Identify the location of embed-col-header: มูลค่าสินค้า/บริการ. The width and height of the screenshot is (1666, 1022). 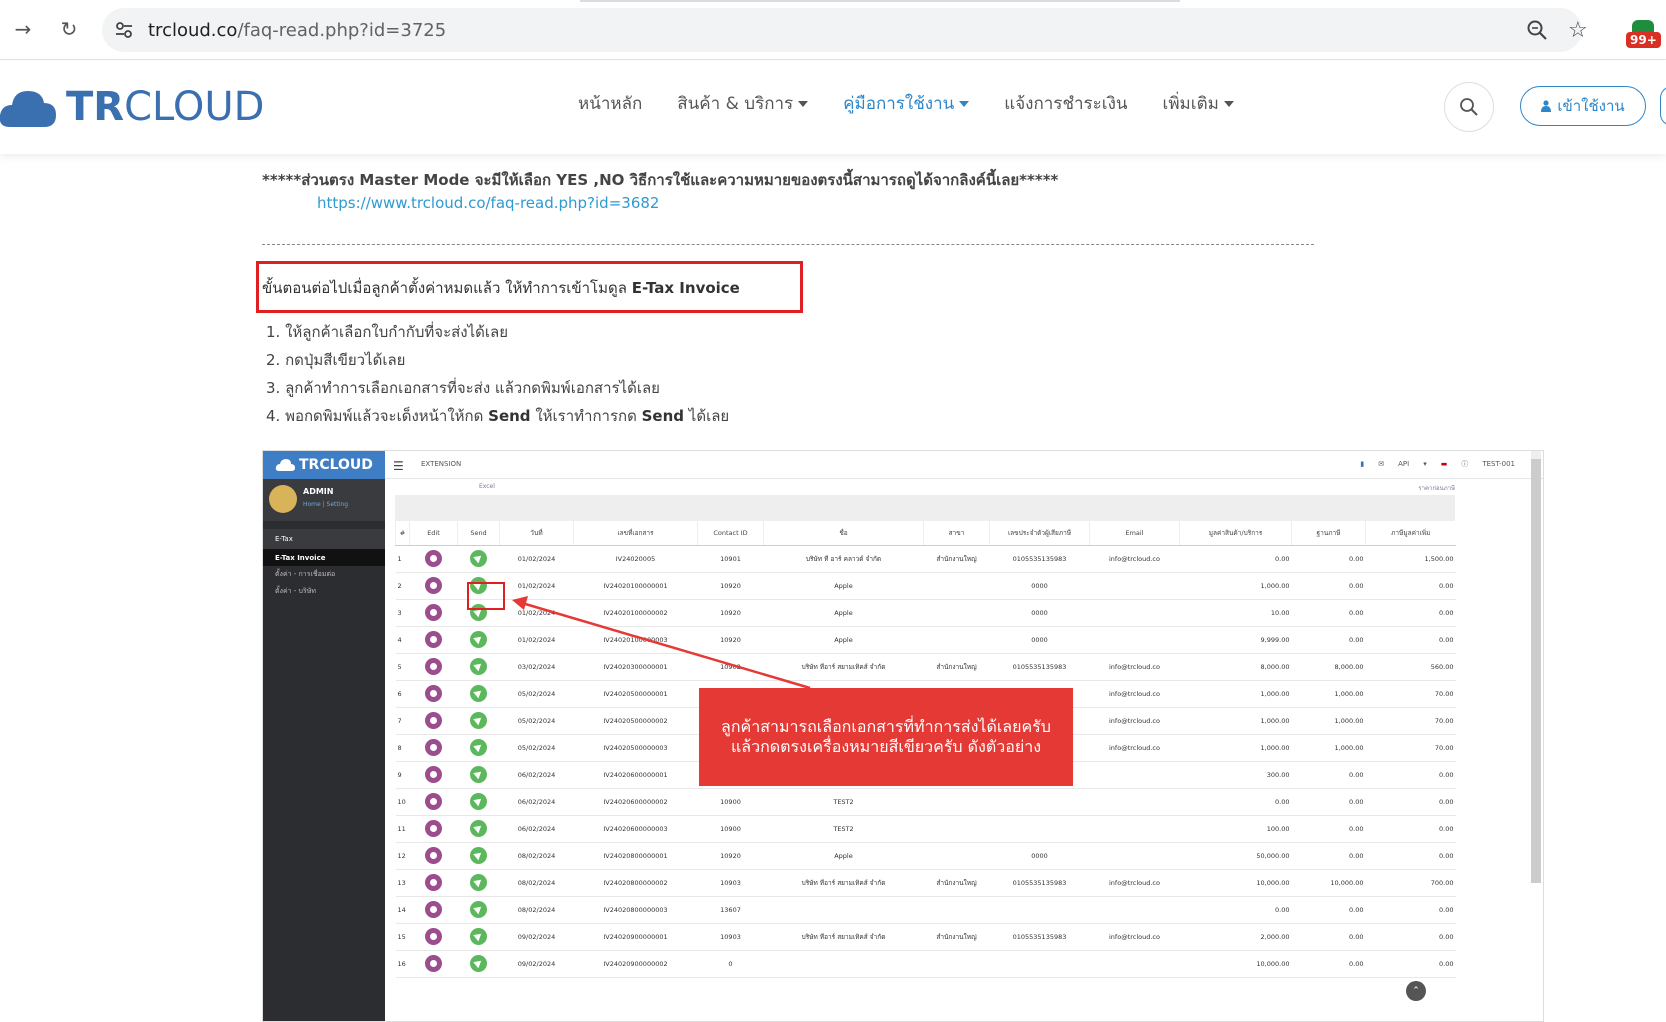
(1235, 533).